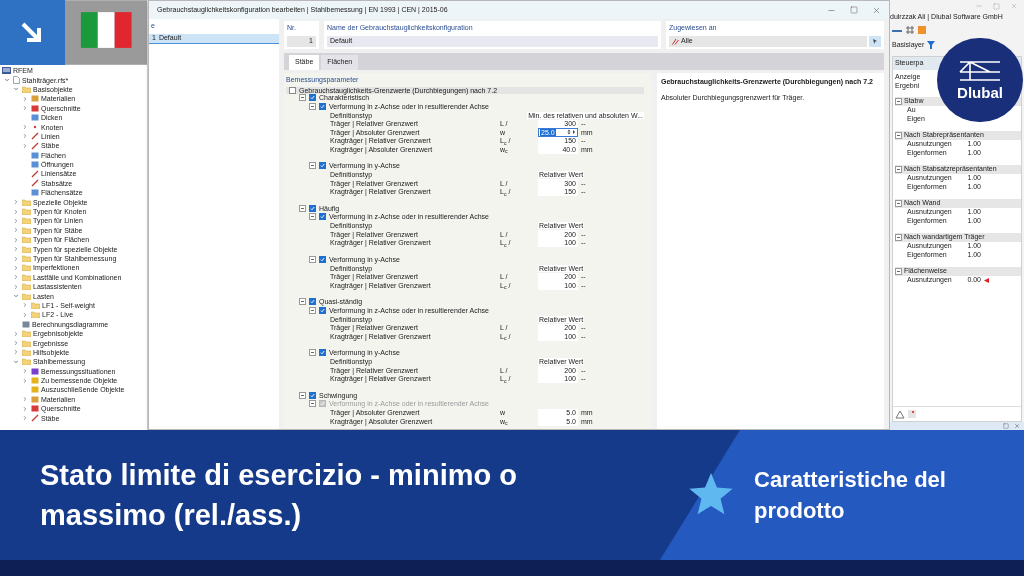 The image size is (1024, 576). I want to click on structure-icon, so click(900, 414).